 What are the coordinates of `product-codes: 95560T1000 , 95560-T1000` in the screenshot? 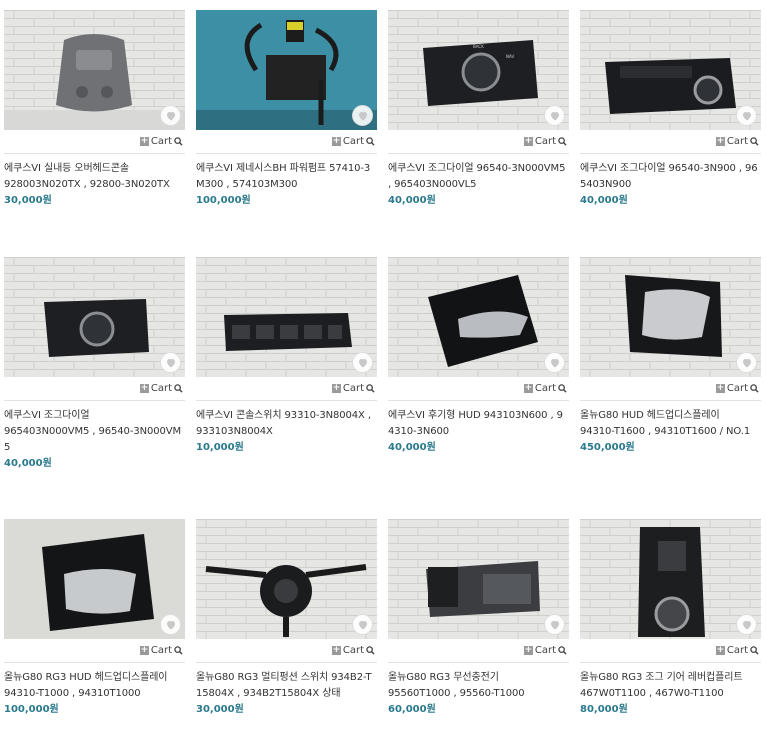 It's located at (478, 694).